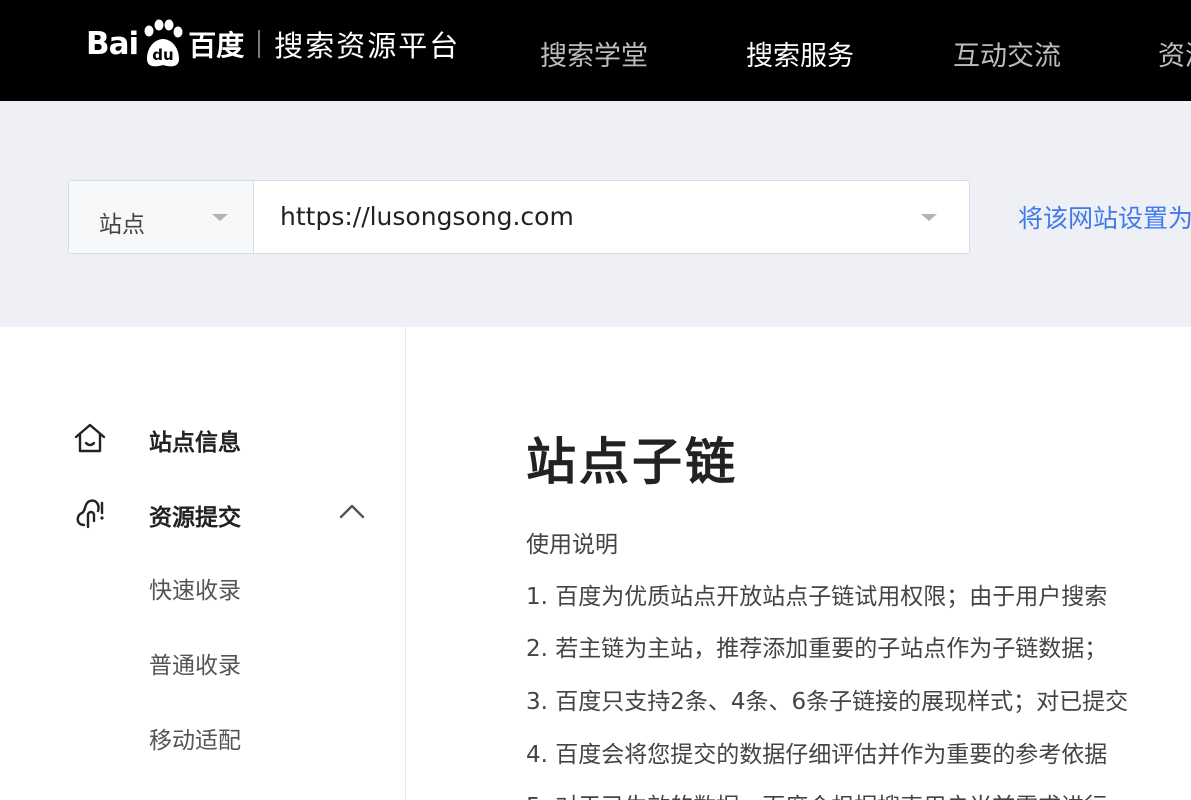  What do you see at coordinates (611, 217) in the screenshot?
I see `site-url-dropdown: https://lusongsong.com` at bounding box center [611, 217].